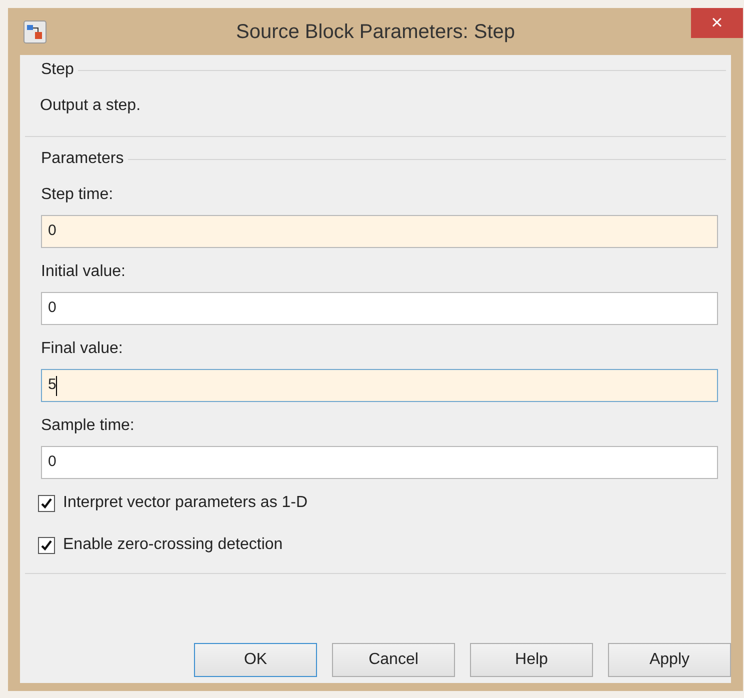 The height and width of the screenshot is (698, 744). What do you see at coordinates (717, 23) in the screenshot?
I see `close-button: ×` at bounding box center [717, 23].